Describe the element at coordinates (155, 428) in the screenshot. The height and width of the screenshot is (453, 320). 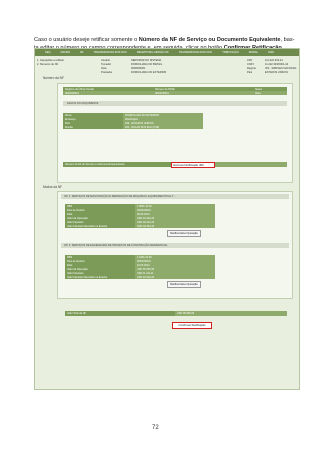
I see `page-number: 72` at that location.